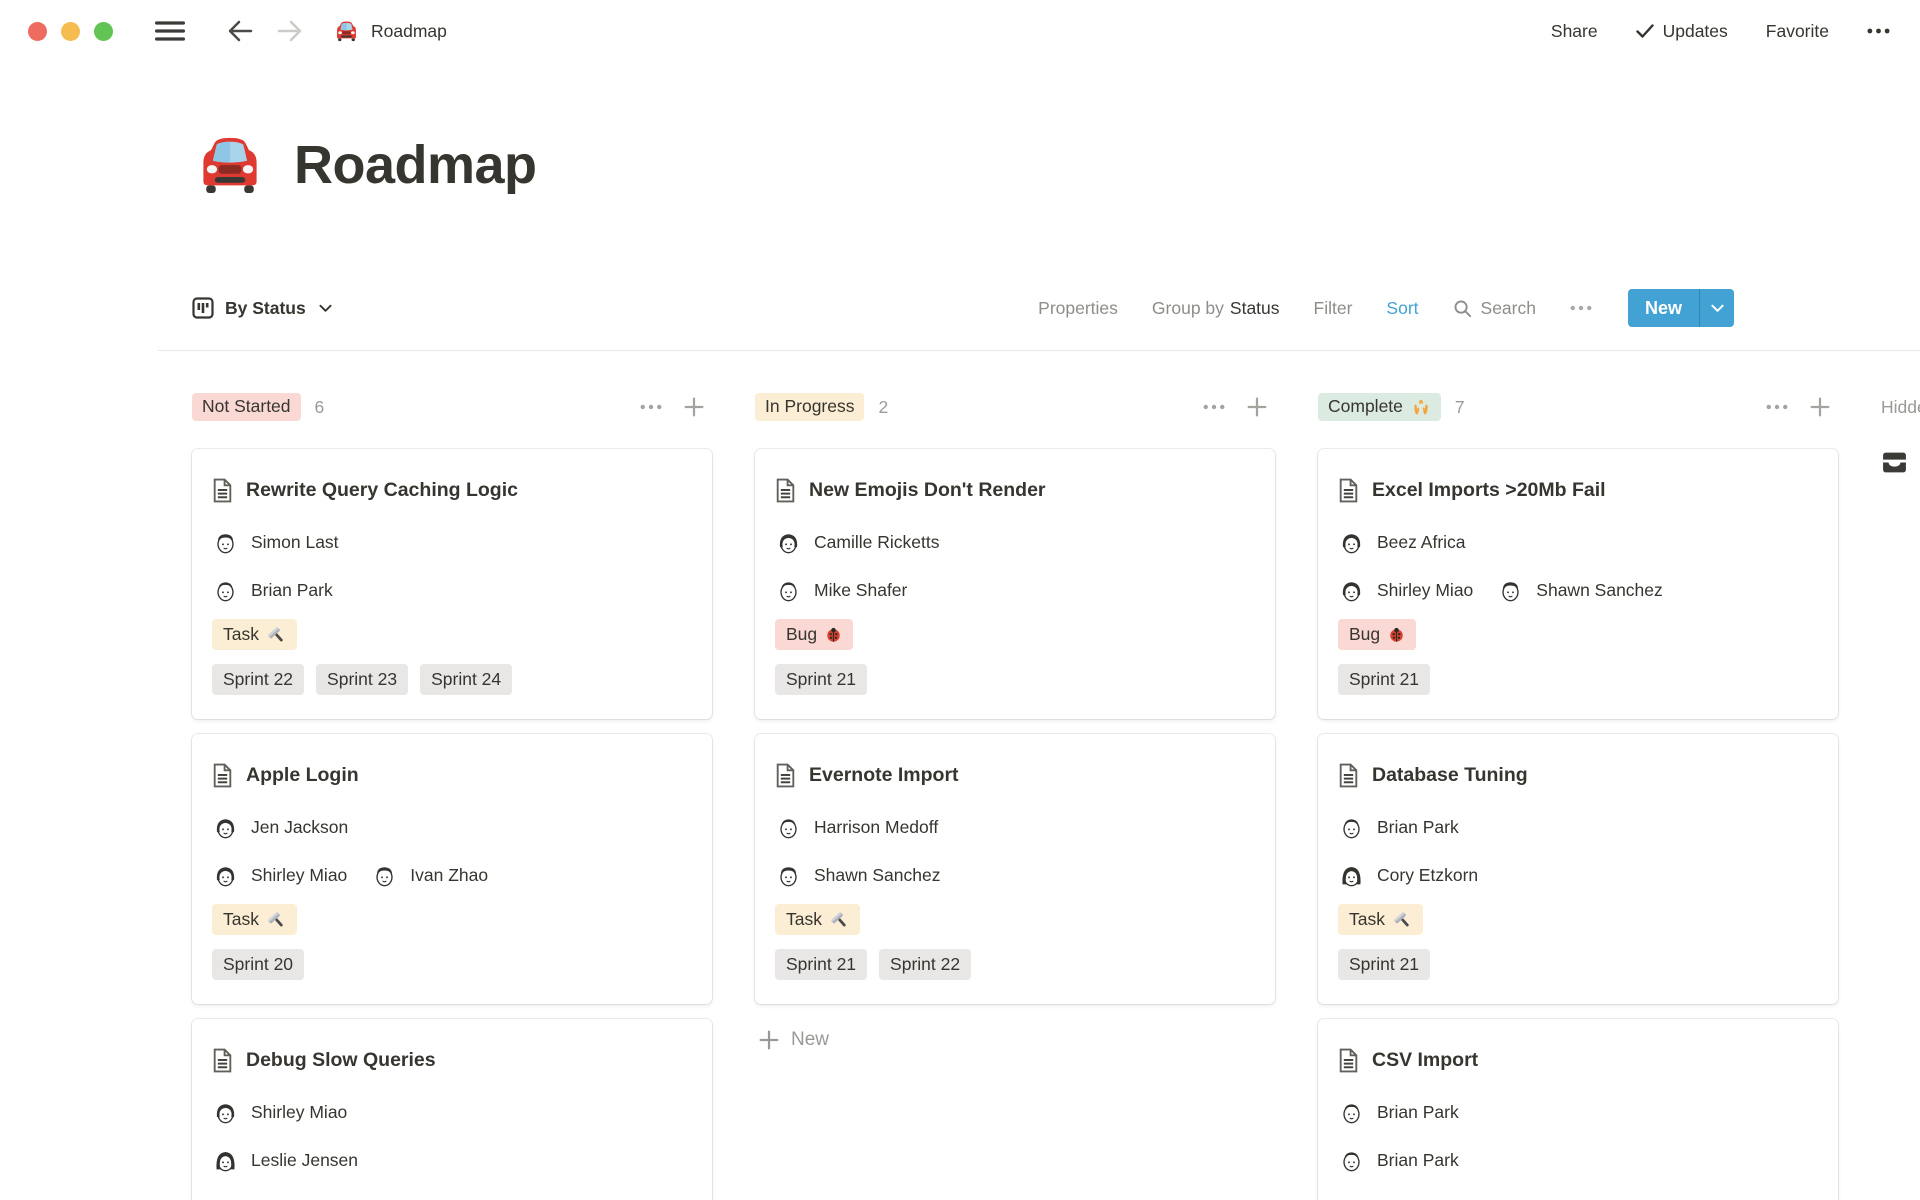 This screenshot has height=1200, width=1920. Describe the element at coordinates (1015, 827) in the screenshot. I see `card-people-row: Harrison Medoff` at that location.